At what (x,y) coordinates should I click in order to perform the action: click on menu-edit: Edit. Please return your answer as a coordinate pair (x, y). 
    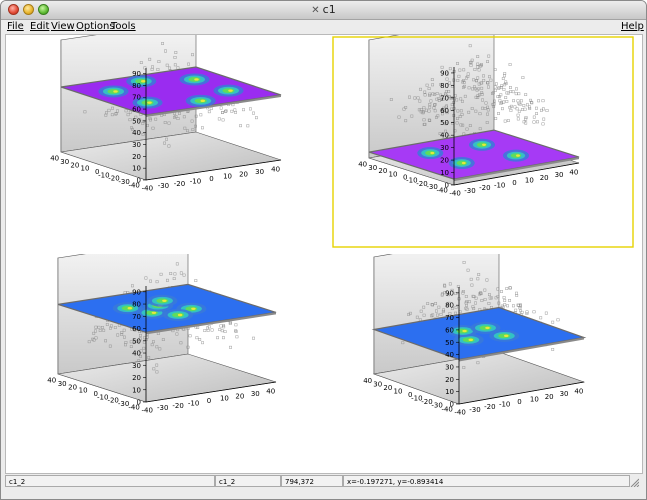
    Looking at the image, I should click on (39, 27).